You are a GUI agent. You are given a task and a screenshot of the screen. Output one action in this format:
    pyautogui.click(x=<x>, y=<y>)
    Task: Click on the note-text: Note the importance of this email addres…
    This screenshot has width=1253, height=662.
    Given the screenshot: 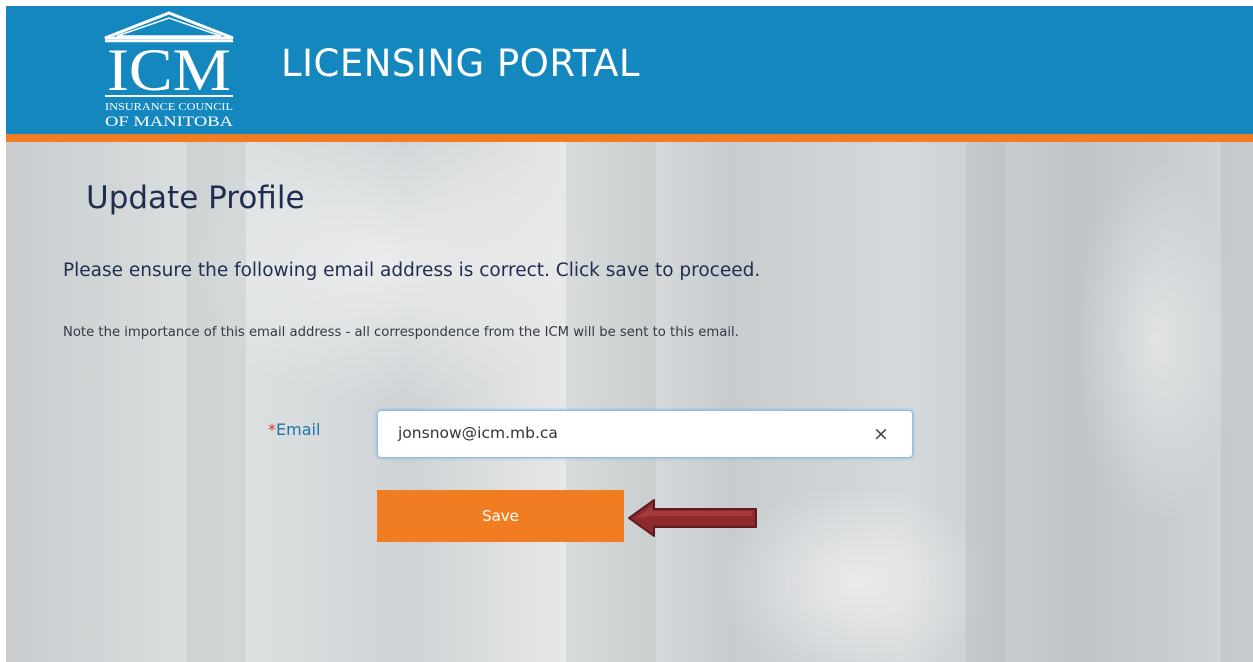 What is the action you would take?
    pyautogui.click(x=401, y=332)
    